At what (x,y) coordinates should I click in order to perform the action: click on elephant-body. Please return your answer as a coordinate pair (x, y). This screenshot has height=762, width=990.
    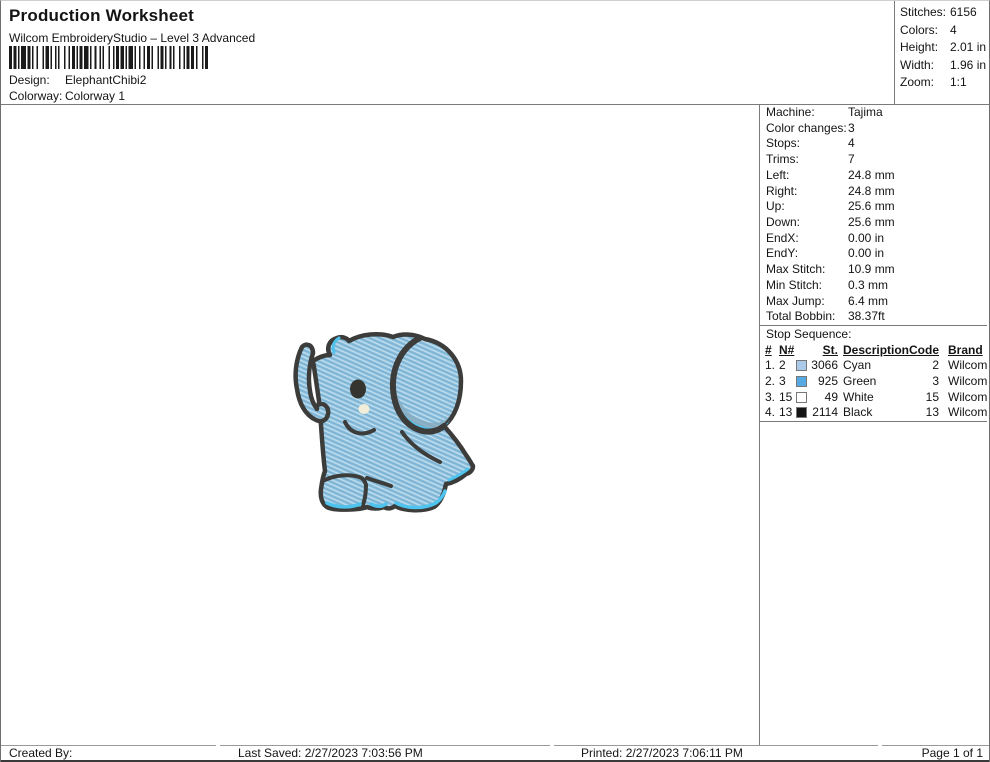
    Looking at the image, I should click on (393, 422).